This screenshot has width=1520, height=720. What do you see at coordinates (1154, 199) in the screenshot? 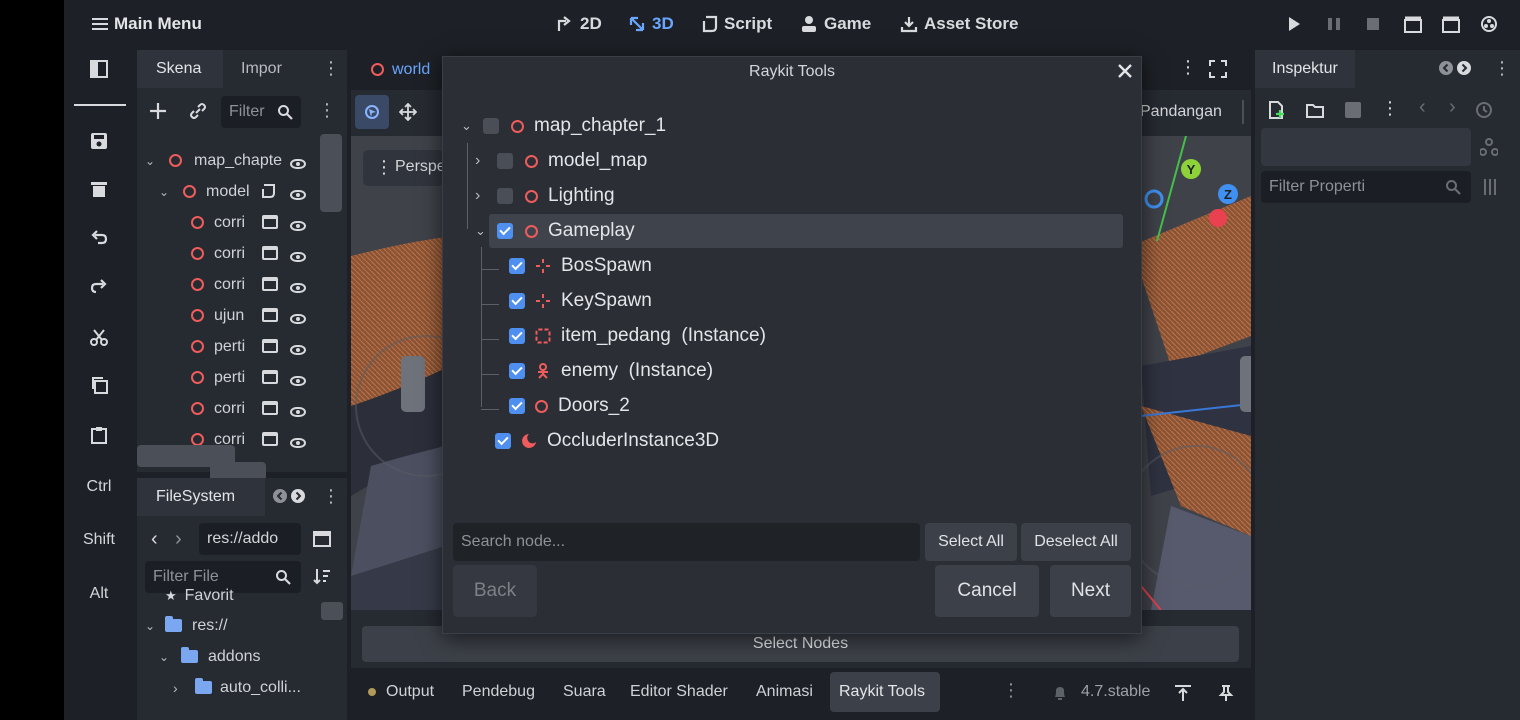
I see `neg-z-axis-gizmo-icon` at bounding box center [1154, 199].